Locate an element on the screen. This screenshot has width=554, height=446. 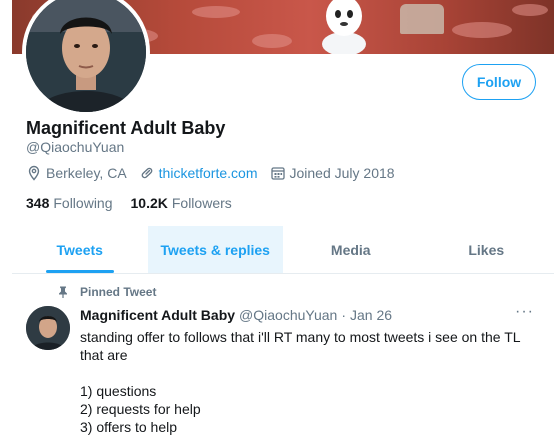
profile-handle: @QiaochuYuan is located at coordinates (75, 147).